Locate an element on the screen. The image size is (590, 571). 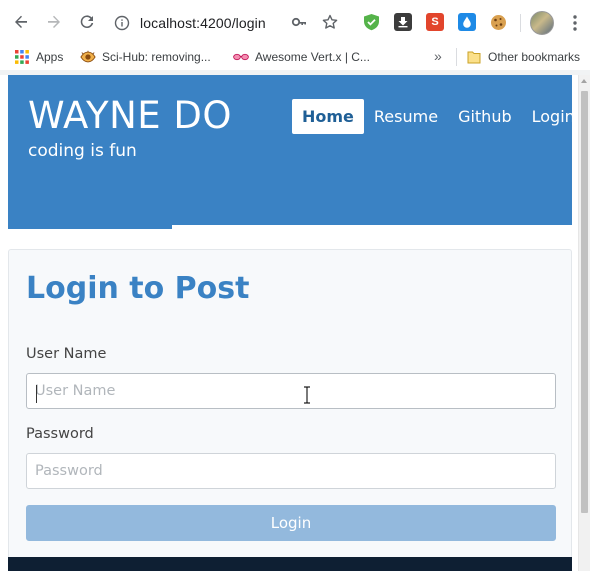
cookie-extension-icon is located at coordinates (498, 22).